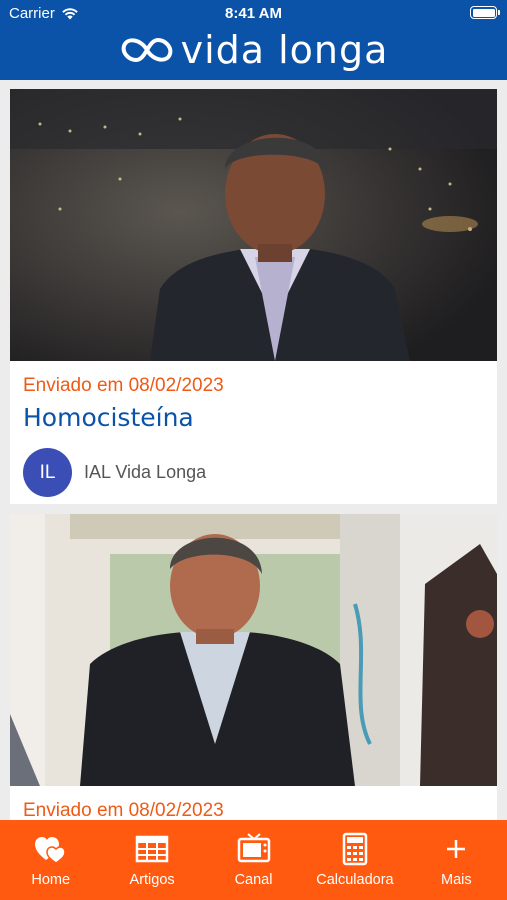 The height and width of the screenshot is (900, 507). What do you see at coordinates (355, 849) in the screenshot?
I see `calculator-icon` at bounding box center [355, 849].